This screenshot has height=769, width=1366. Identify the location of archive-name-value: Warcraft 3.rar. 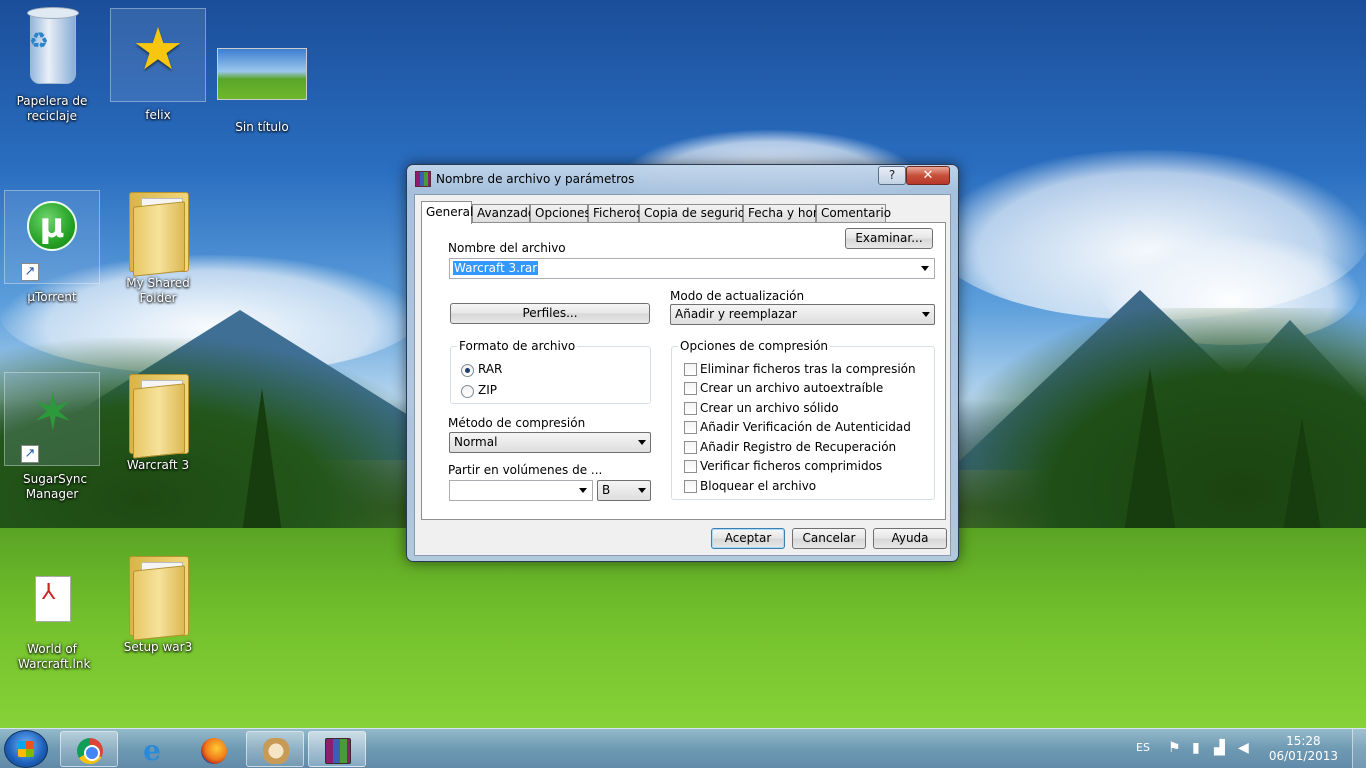
(496, 268).